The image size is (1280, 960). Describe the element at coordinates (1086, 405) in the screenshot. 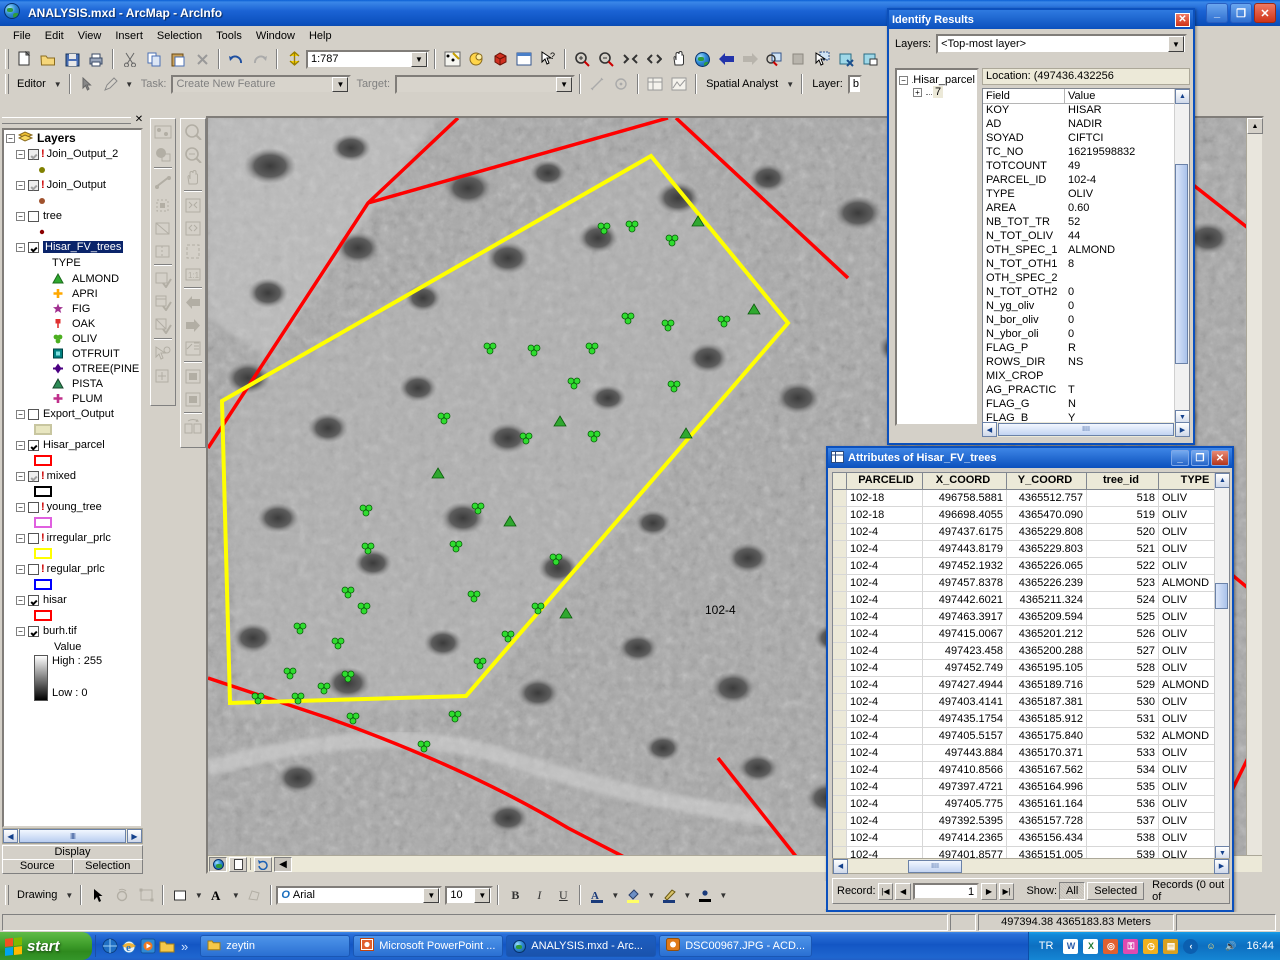

I see `identify-field-row: FLAG_G N` at that location.